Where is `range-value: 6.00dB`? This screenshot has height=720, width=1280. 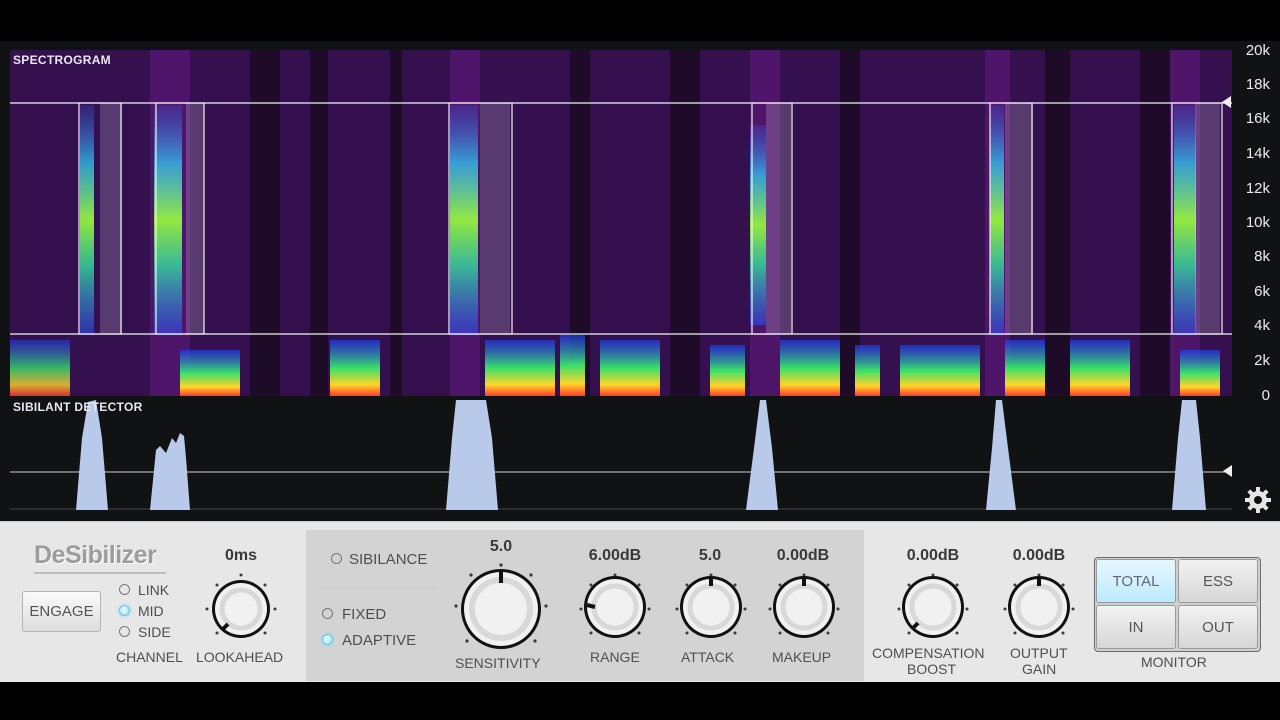 range-value: 6.00dB is located at coordinates (615, 555).